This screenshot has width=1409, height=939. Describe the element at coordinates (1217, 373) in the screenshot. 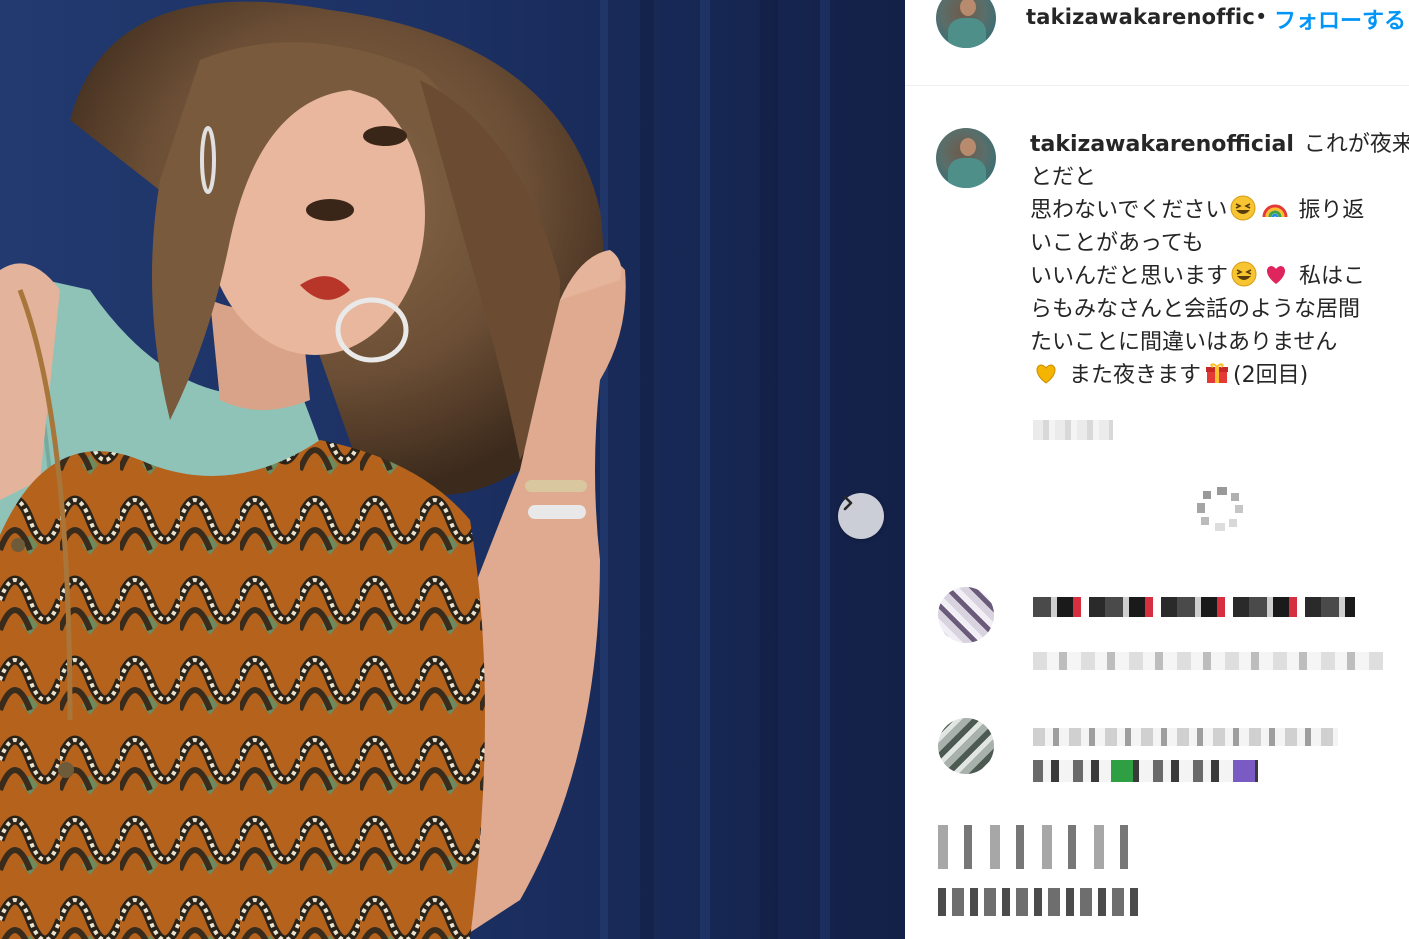

I see `gift-icon` at that location.